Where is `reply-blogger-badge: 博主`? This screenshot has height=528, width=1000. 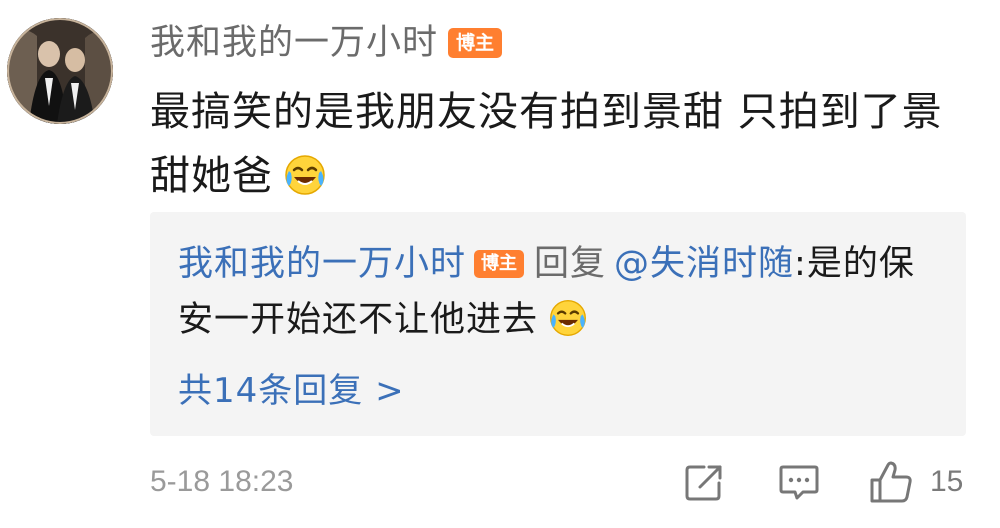
reply-blogger-badge: 博主 is located at coordinates (499, 264).